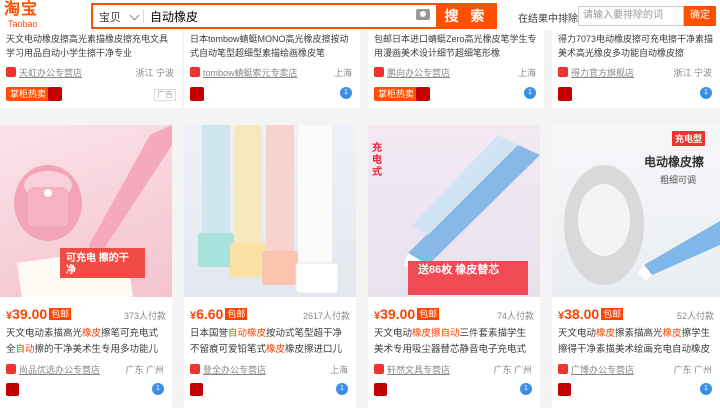  What do you see at coordinates (466, 16) in the screenshot?
I see `search-button: 搜 索` at bounding box center [466, 16].